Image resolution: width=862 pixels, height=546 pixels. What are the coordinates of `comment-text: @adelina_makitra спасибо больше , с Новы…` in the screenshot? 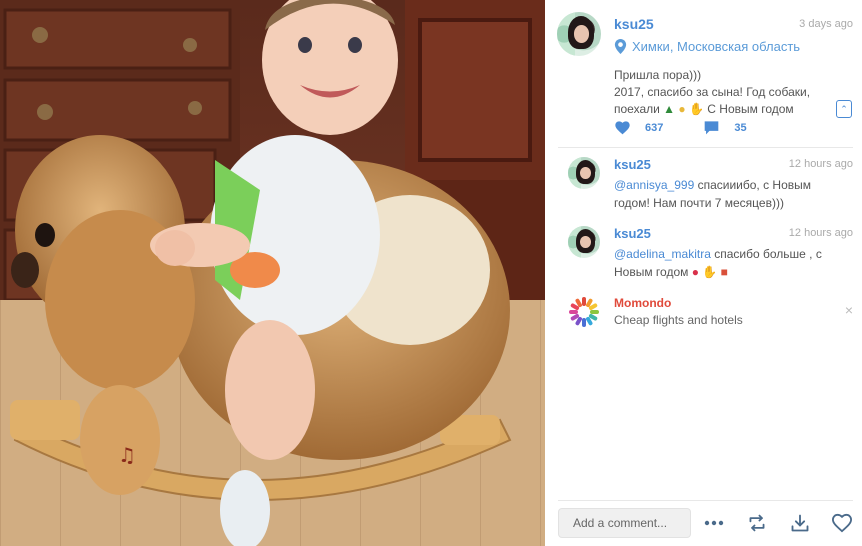 It's located at (731, 263).